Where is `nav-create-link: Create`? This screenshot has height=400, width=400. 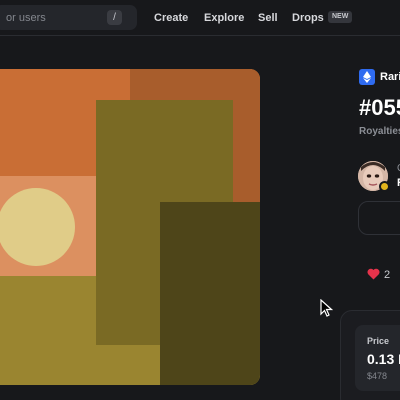 nav-create-link: Create is located at coordinates (171, 18).